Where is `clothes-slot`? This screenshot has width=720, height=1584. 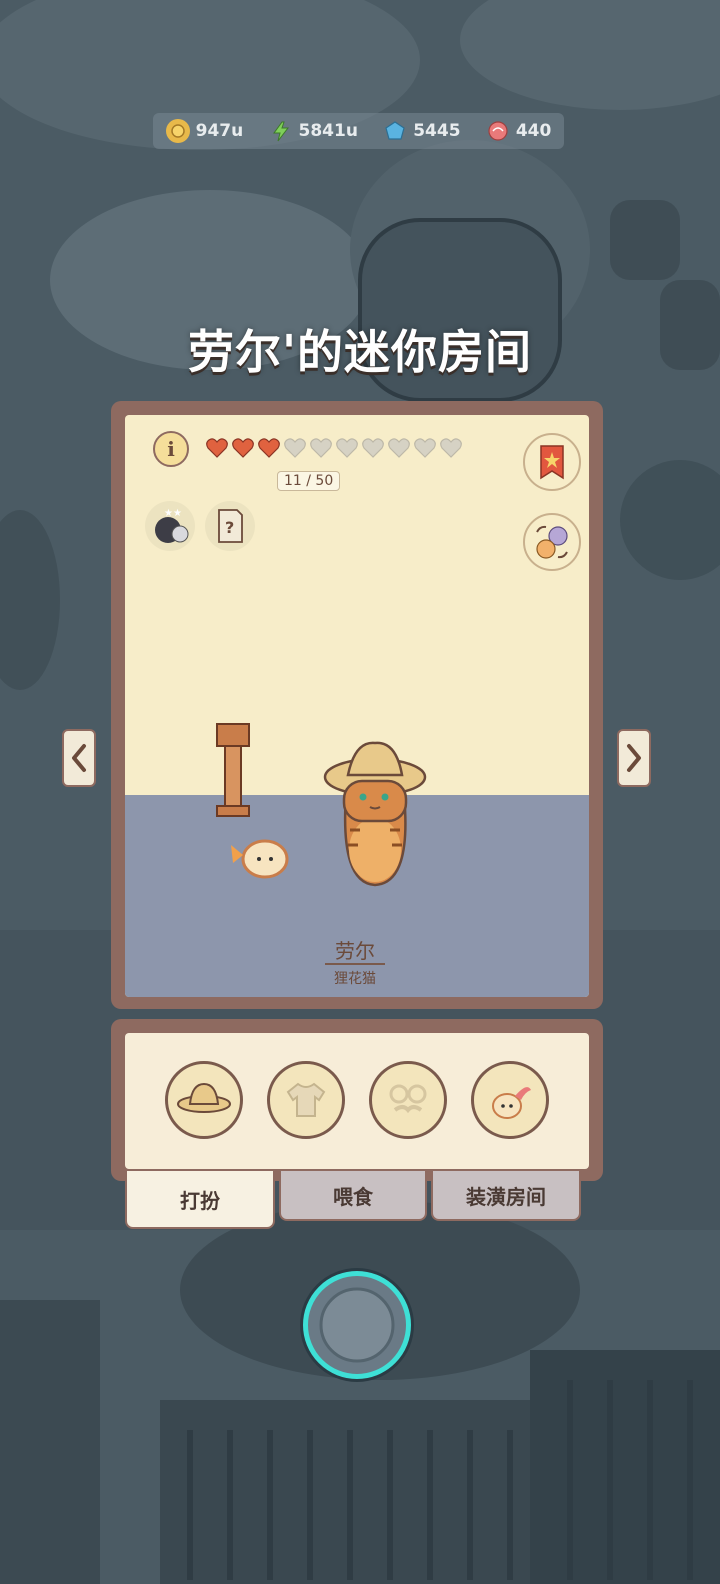
clothes-slot is located at coordinates (306, 1100).